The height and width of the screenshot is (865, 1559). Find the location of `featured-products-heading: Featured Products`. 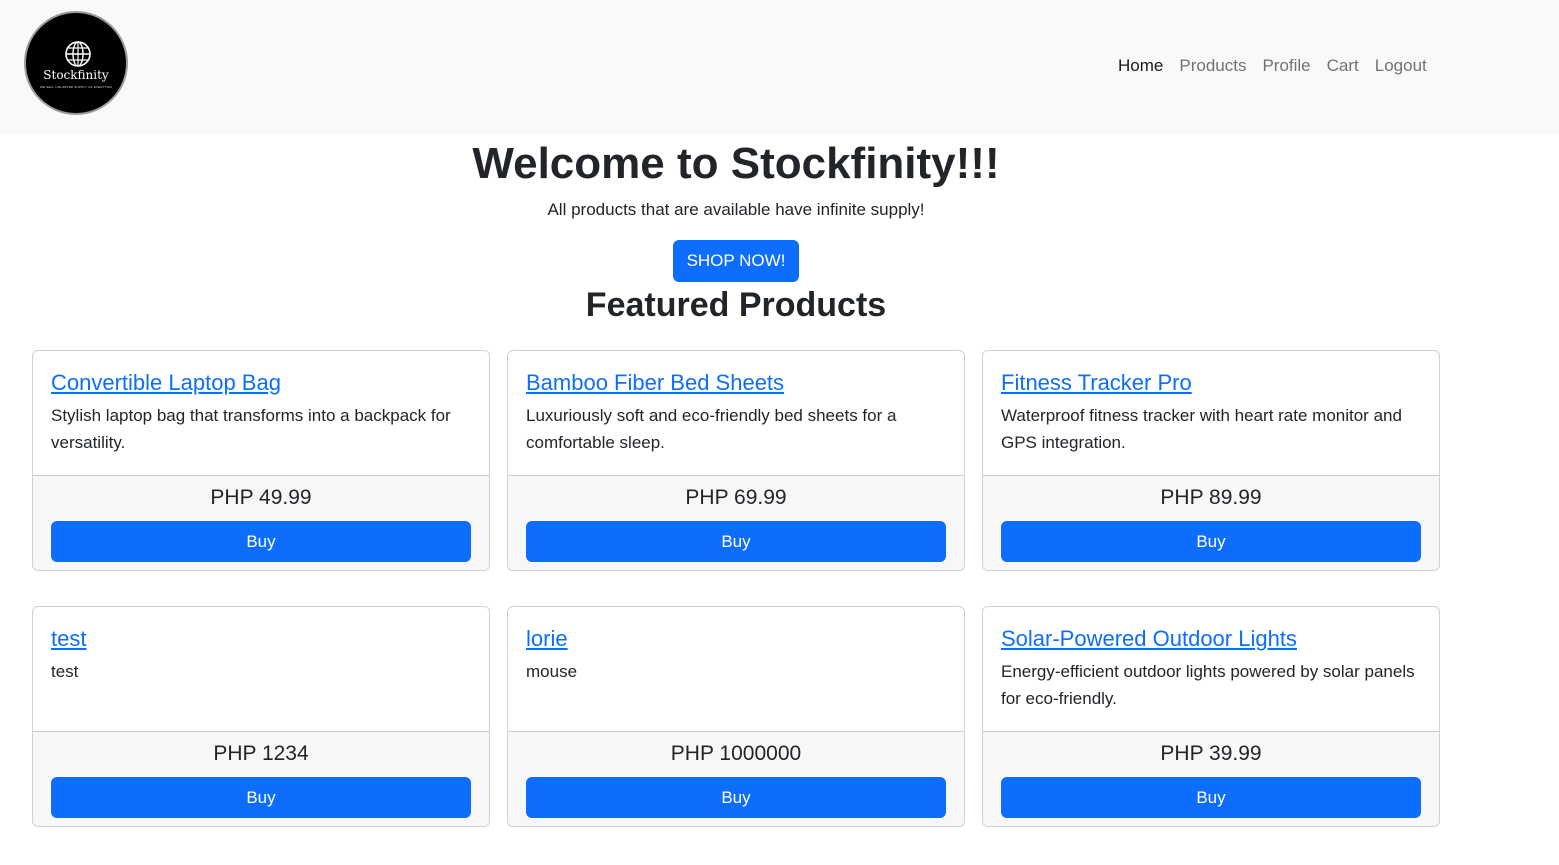

featured-products-heading: Featured Products is located at coordinates (736, 305).